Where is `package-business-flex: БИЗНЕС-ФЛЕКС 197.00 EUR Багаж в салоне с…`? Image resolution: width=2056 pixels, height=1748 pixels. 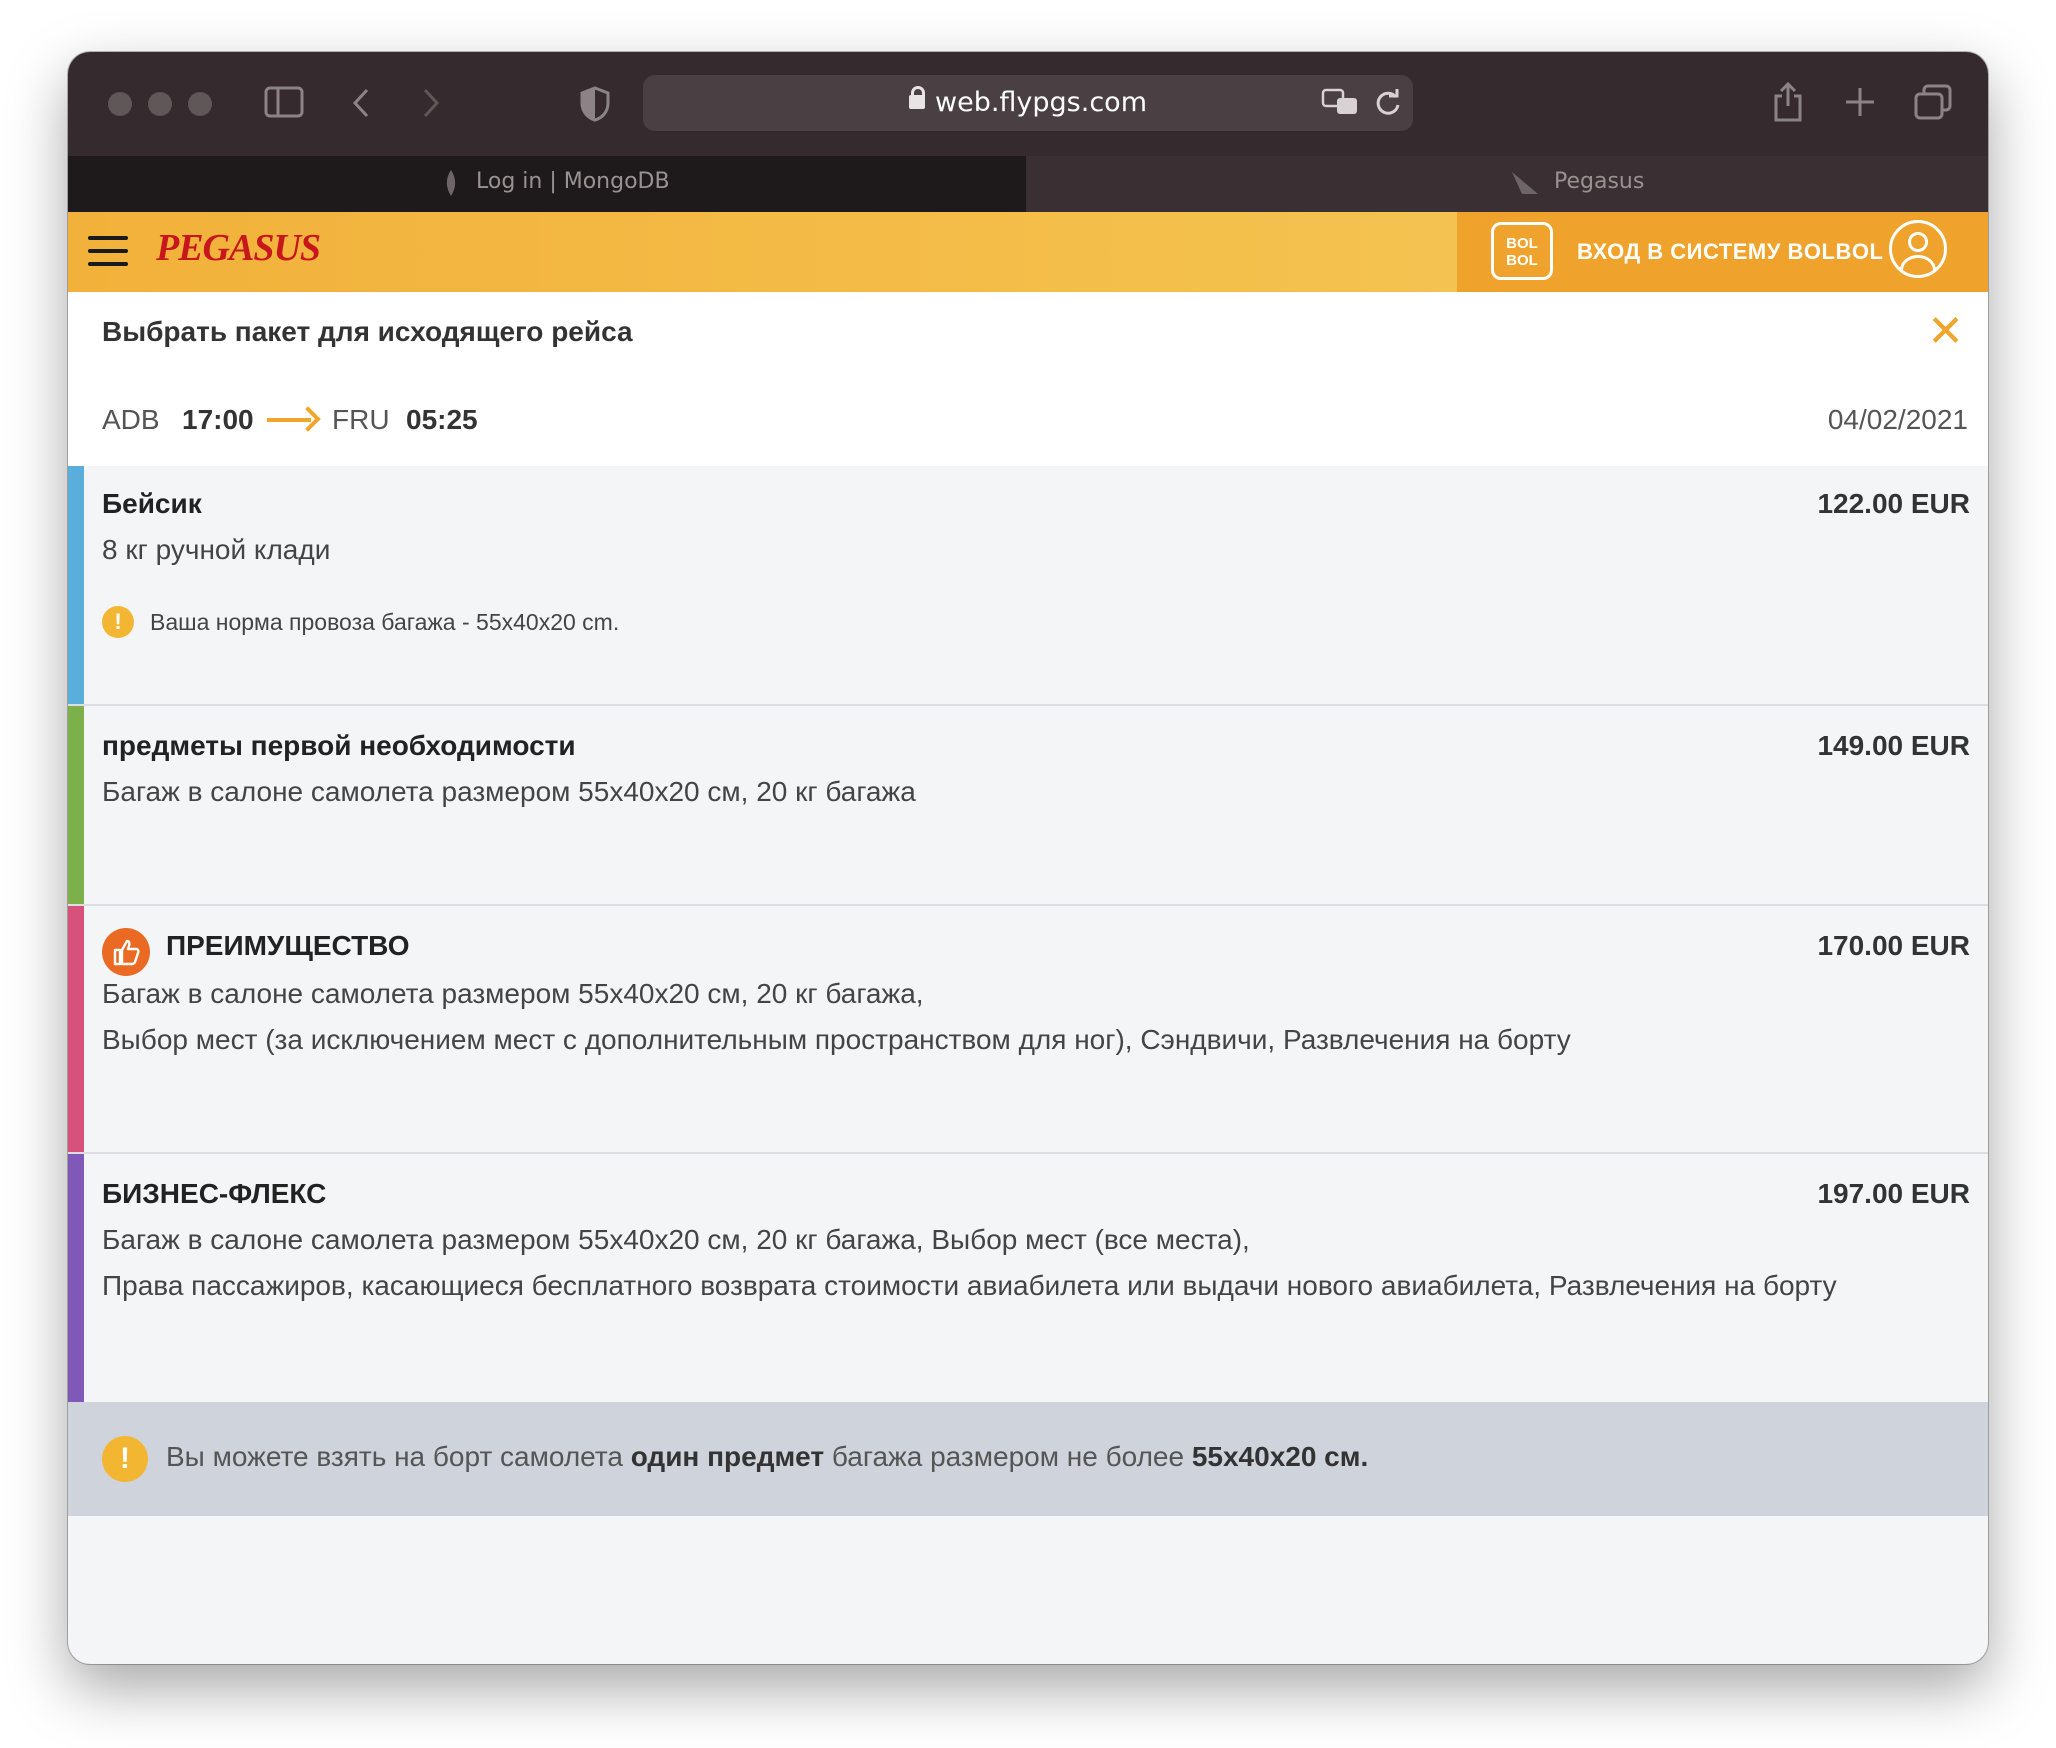 package-business-flex: БИЗНЕС-ФЛЕКС 197.00 EUR Багаж в салоне с… is located at coordinates (1028, 1278).